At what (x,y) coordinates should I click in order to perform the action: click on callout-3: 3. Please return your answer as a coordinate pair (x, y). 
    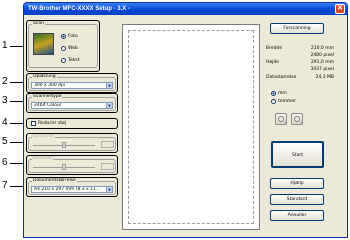
    Looking at the image, I should click on (5, 100).